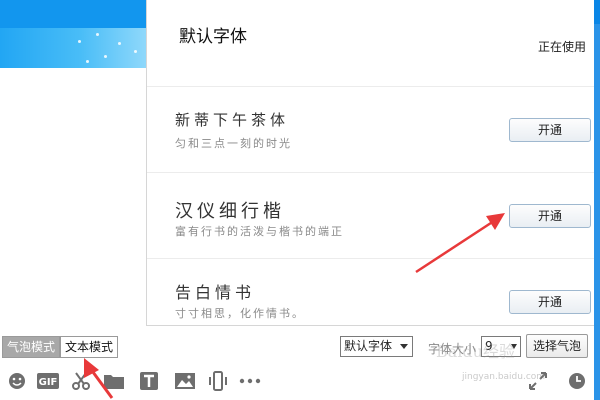 The image size is (600, 400). What do you see at coordinates (550, 216) in the screenshot?
I see `open-button-hanyi: 开通` at bounding box center [550, 216].